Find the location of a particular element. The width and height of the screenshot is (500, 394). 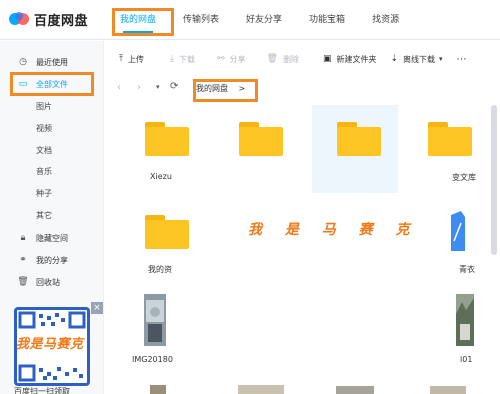

upload-label: 上传 is located at coordinates (135, 59).